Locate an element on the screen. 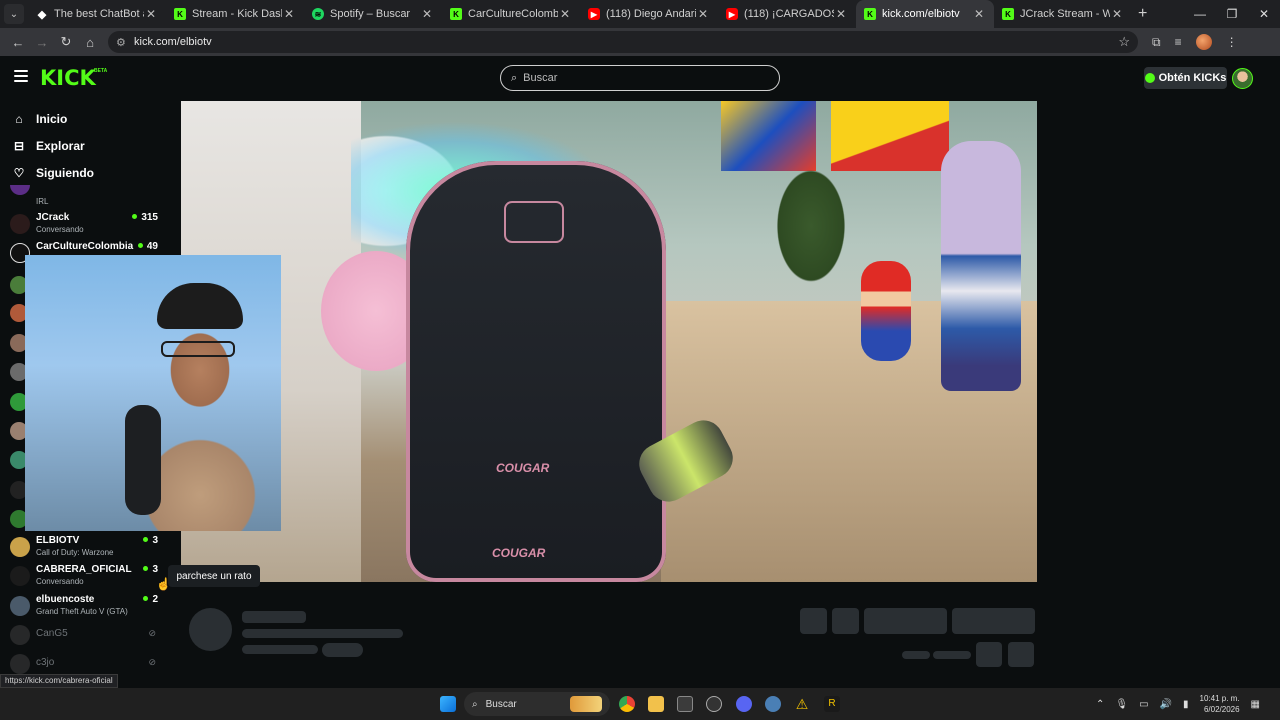  warning-icon: ⚠ is located at coordinates (802, 704).